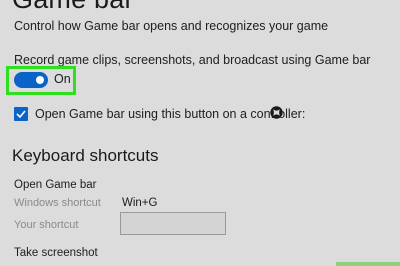 The height and width of the screenshot is (266, 400). I want to click on keyboard-shortcuts-heading: Keyboard shortcuts, so click(85, 155).